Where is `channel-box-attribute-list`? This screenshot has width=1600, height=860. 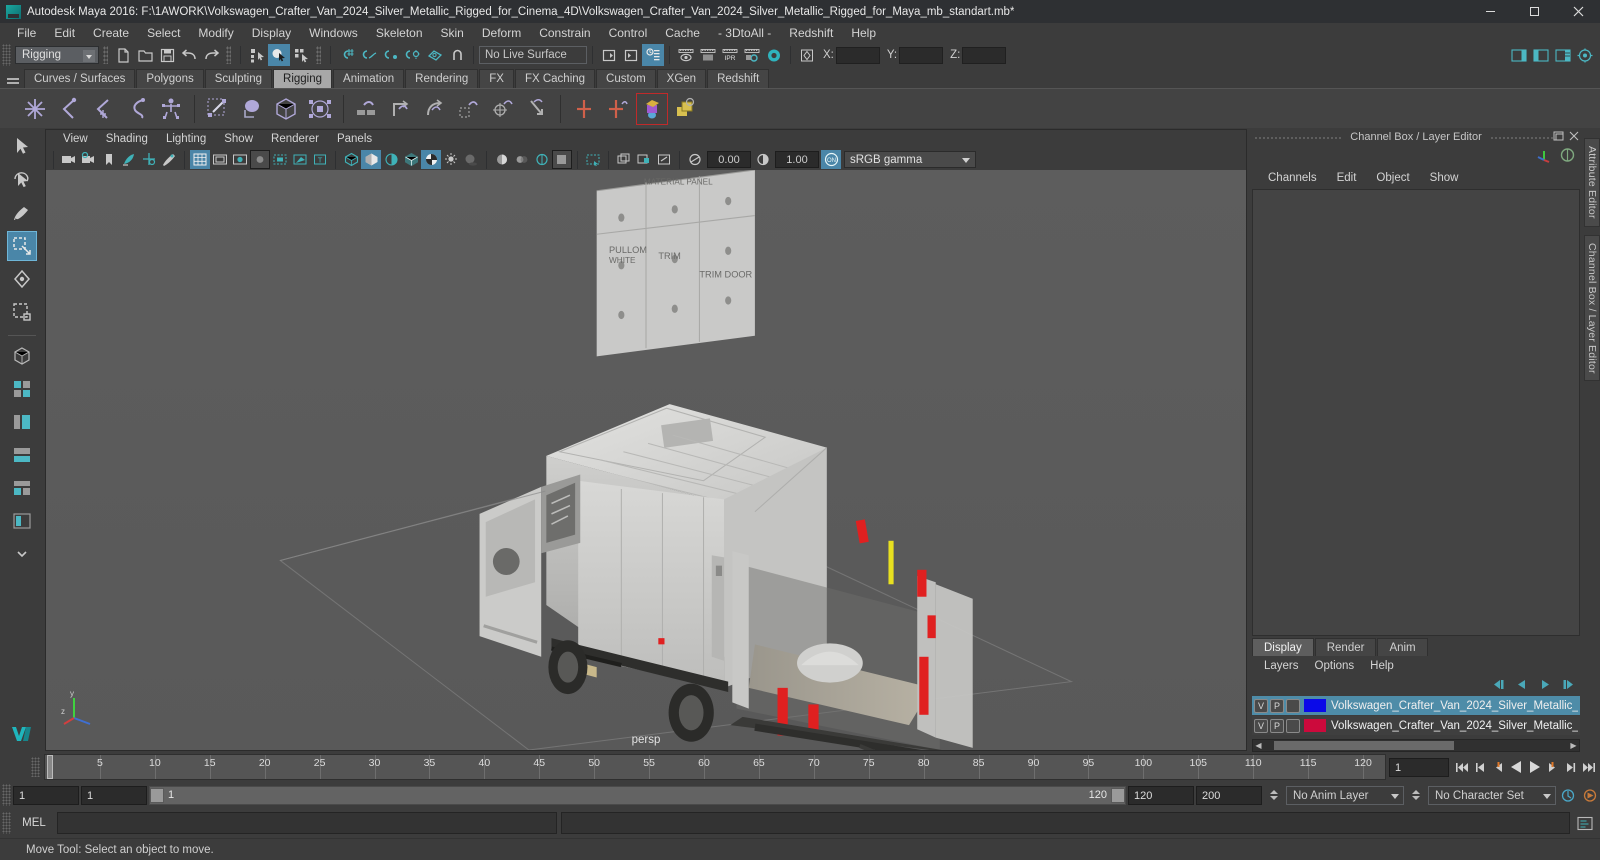 channel-box-attribute-list is located at coordinates (1416, 412).